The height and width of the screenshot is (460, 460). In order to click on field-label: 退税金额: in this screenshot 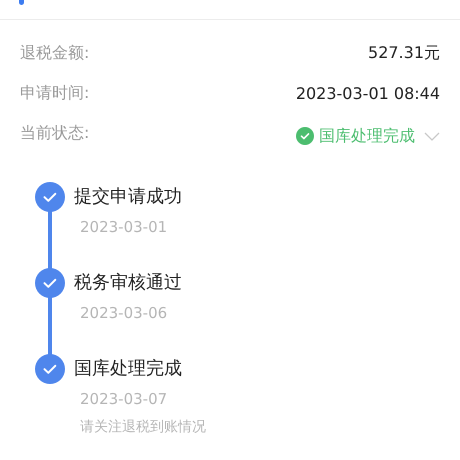, I will do `click(55, 53)`.